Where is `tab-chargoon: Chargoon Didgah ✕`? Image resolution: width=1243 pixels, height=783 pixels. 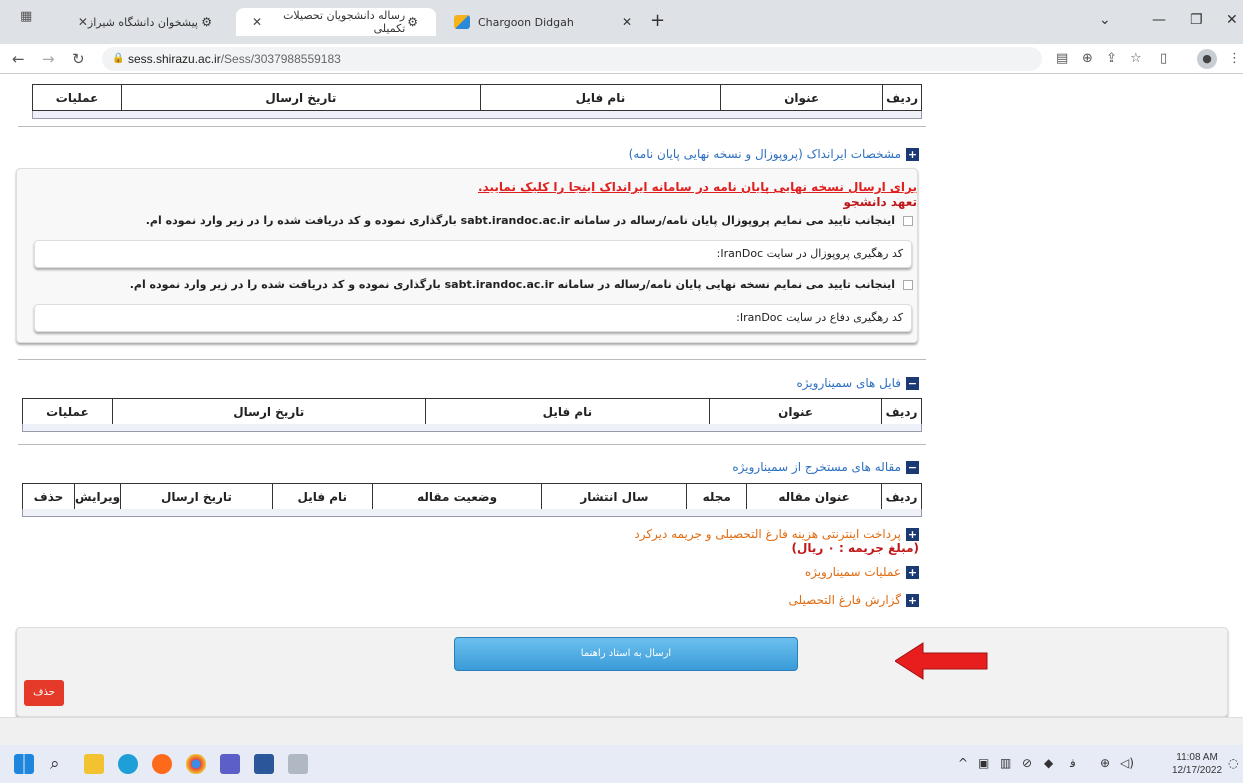
tab-chargoon: Chargoon Didgah ✕ is located at coordinates (542, 22).